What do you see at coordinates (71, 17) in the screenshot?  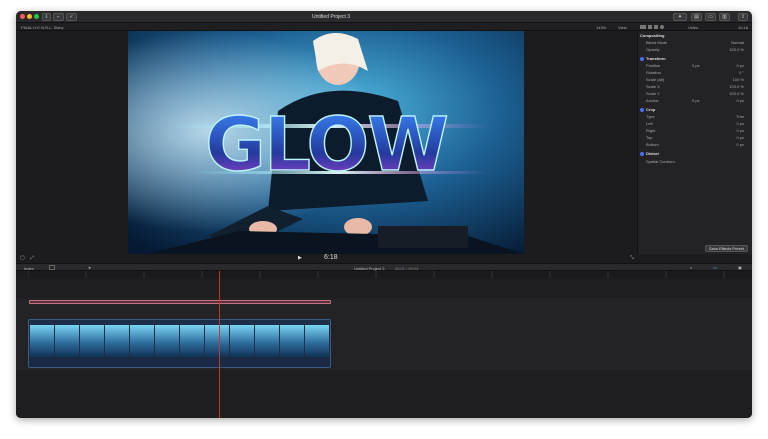 I see `background-tasks-icon: ✓` at bounding box center [71, 17].